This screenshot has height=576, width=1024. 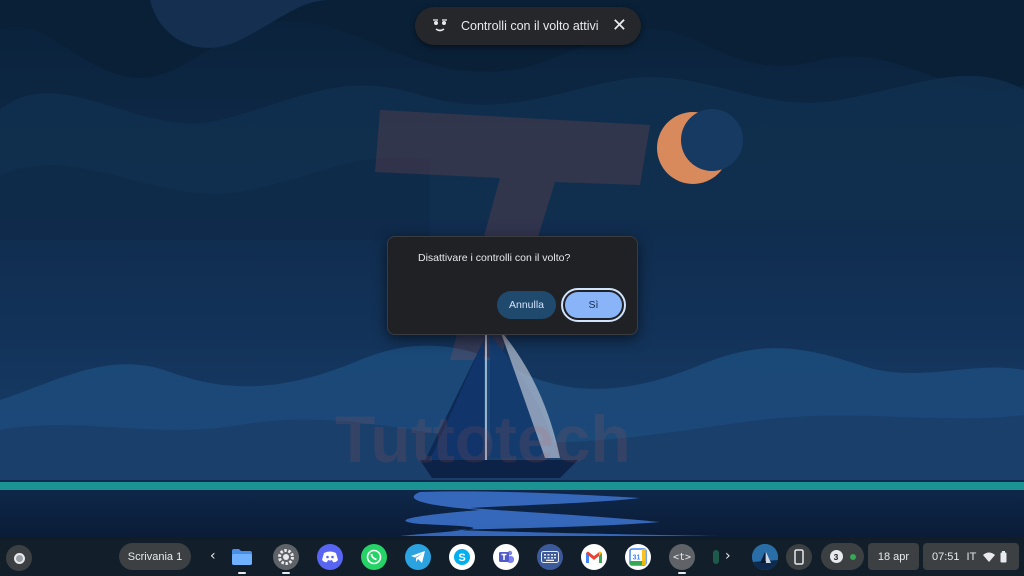 I want to click on whatsapp-app, so click(x=374, y=557).